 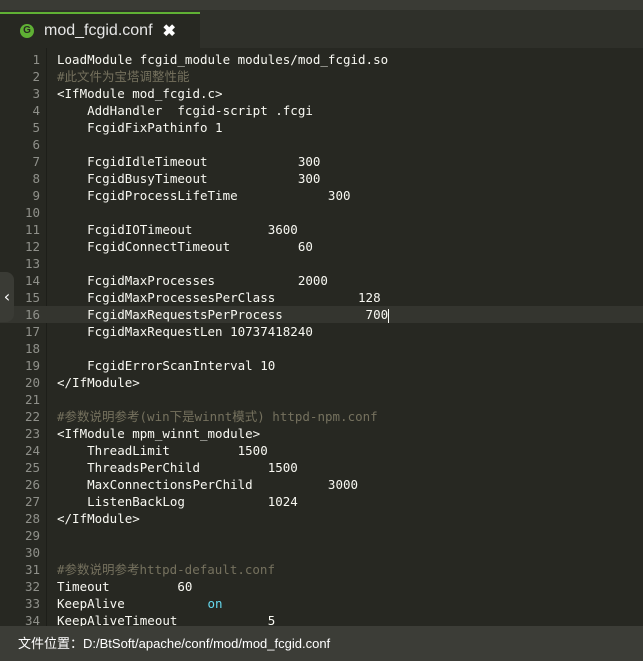 What do you see at coordinates (36, 178) in the screenshot?
I see `line-number: 8` at bounding box center [36, 178].